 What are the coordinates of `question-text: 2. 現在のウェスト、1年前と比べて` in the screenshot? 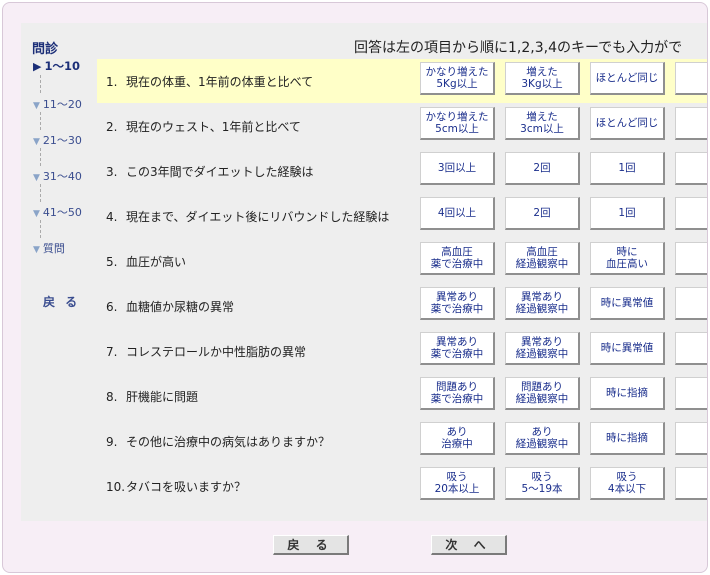 It's located at (203, 126).